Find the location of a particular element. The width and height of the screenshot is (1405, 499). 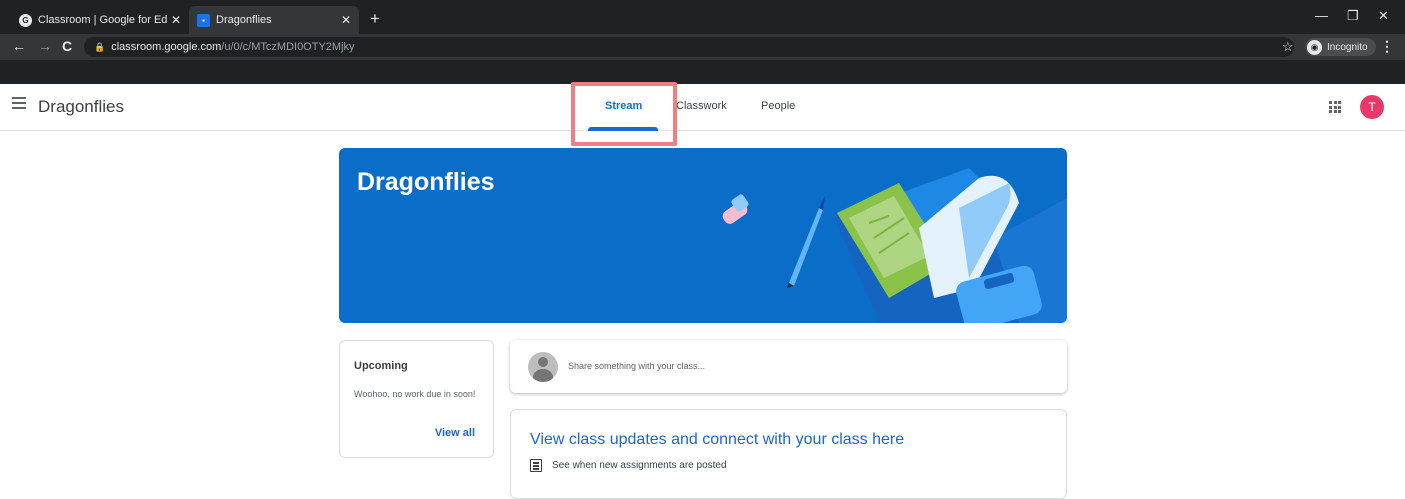

browser-tab-classroom-google: G Classroom | Google for Education ✕ is located at coordinates (100, 20).